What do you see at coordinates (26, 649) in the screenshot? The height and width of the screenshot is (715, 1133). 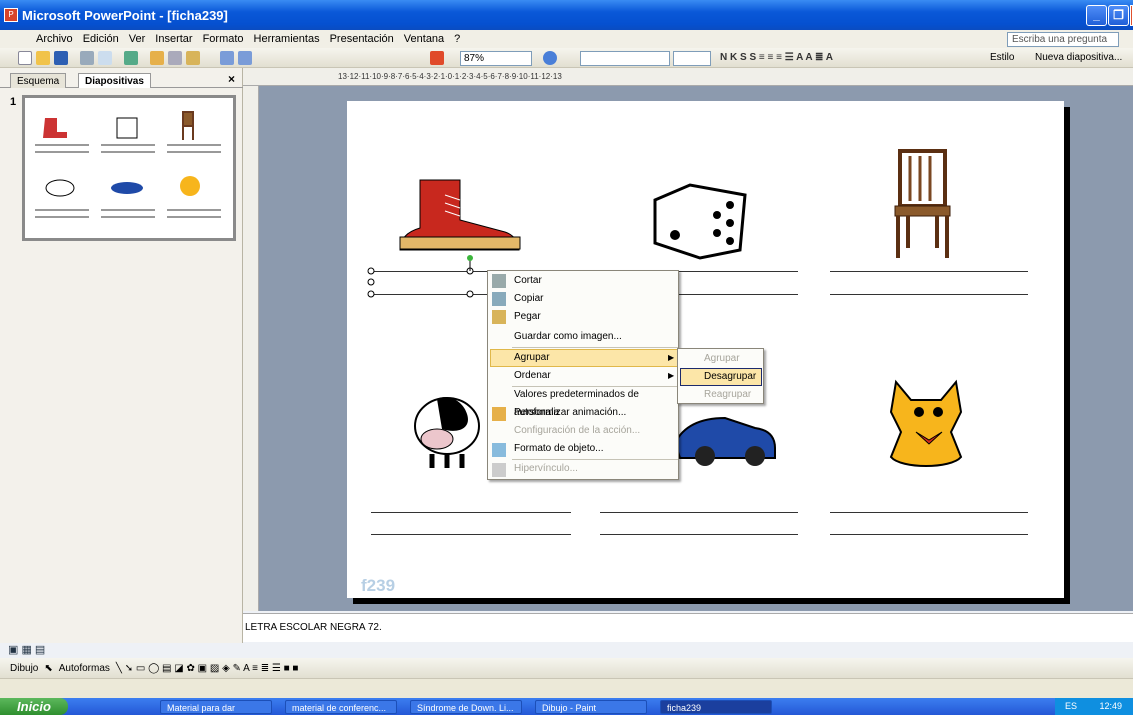 I see `view-buttons: ▣ ▦ ▤` at bounding box center [26, 649].